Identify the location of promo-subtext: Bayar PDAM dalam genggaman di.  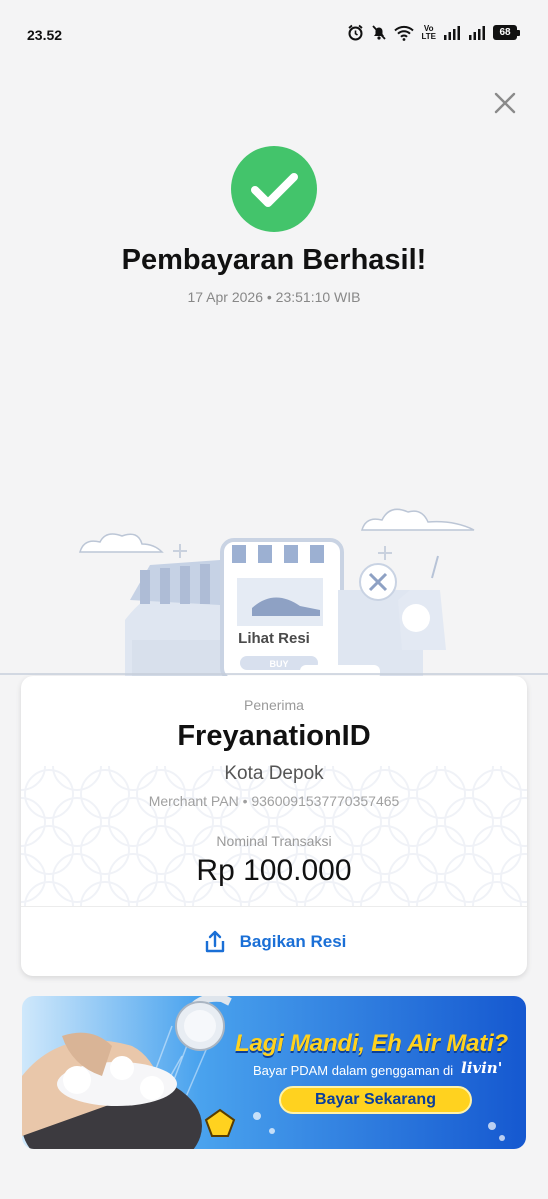
(353, 1070).